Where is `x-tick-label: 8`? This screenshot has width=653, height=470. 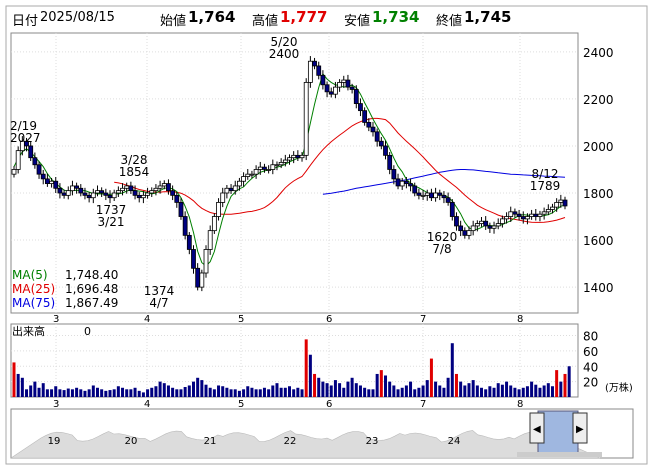 x-tick-label: 8 is located at coordinates (520, 319).